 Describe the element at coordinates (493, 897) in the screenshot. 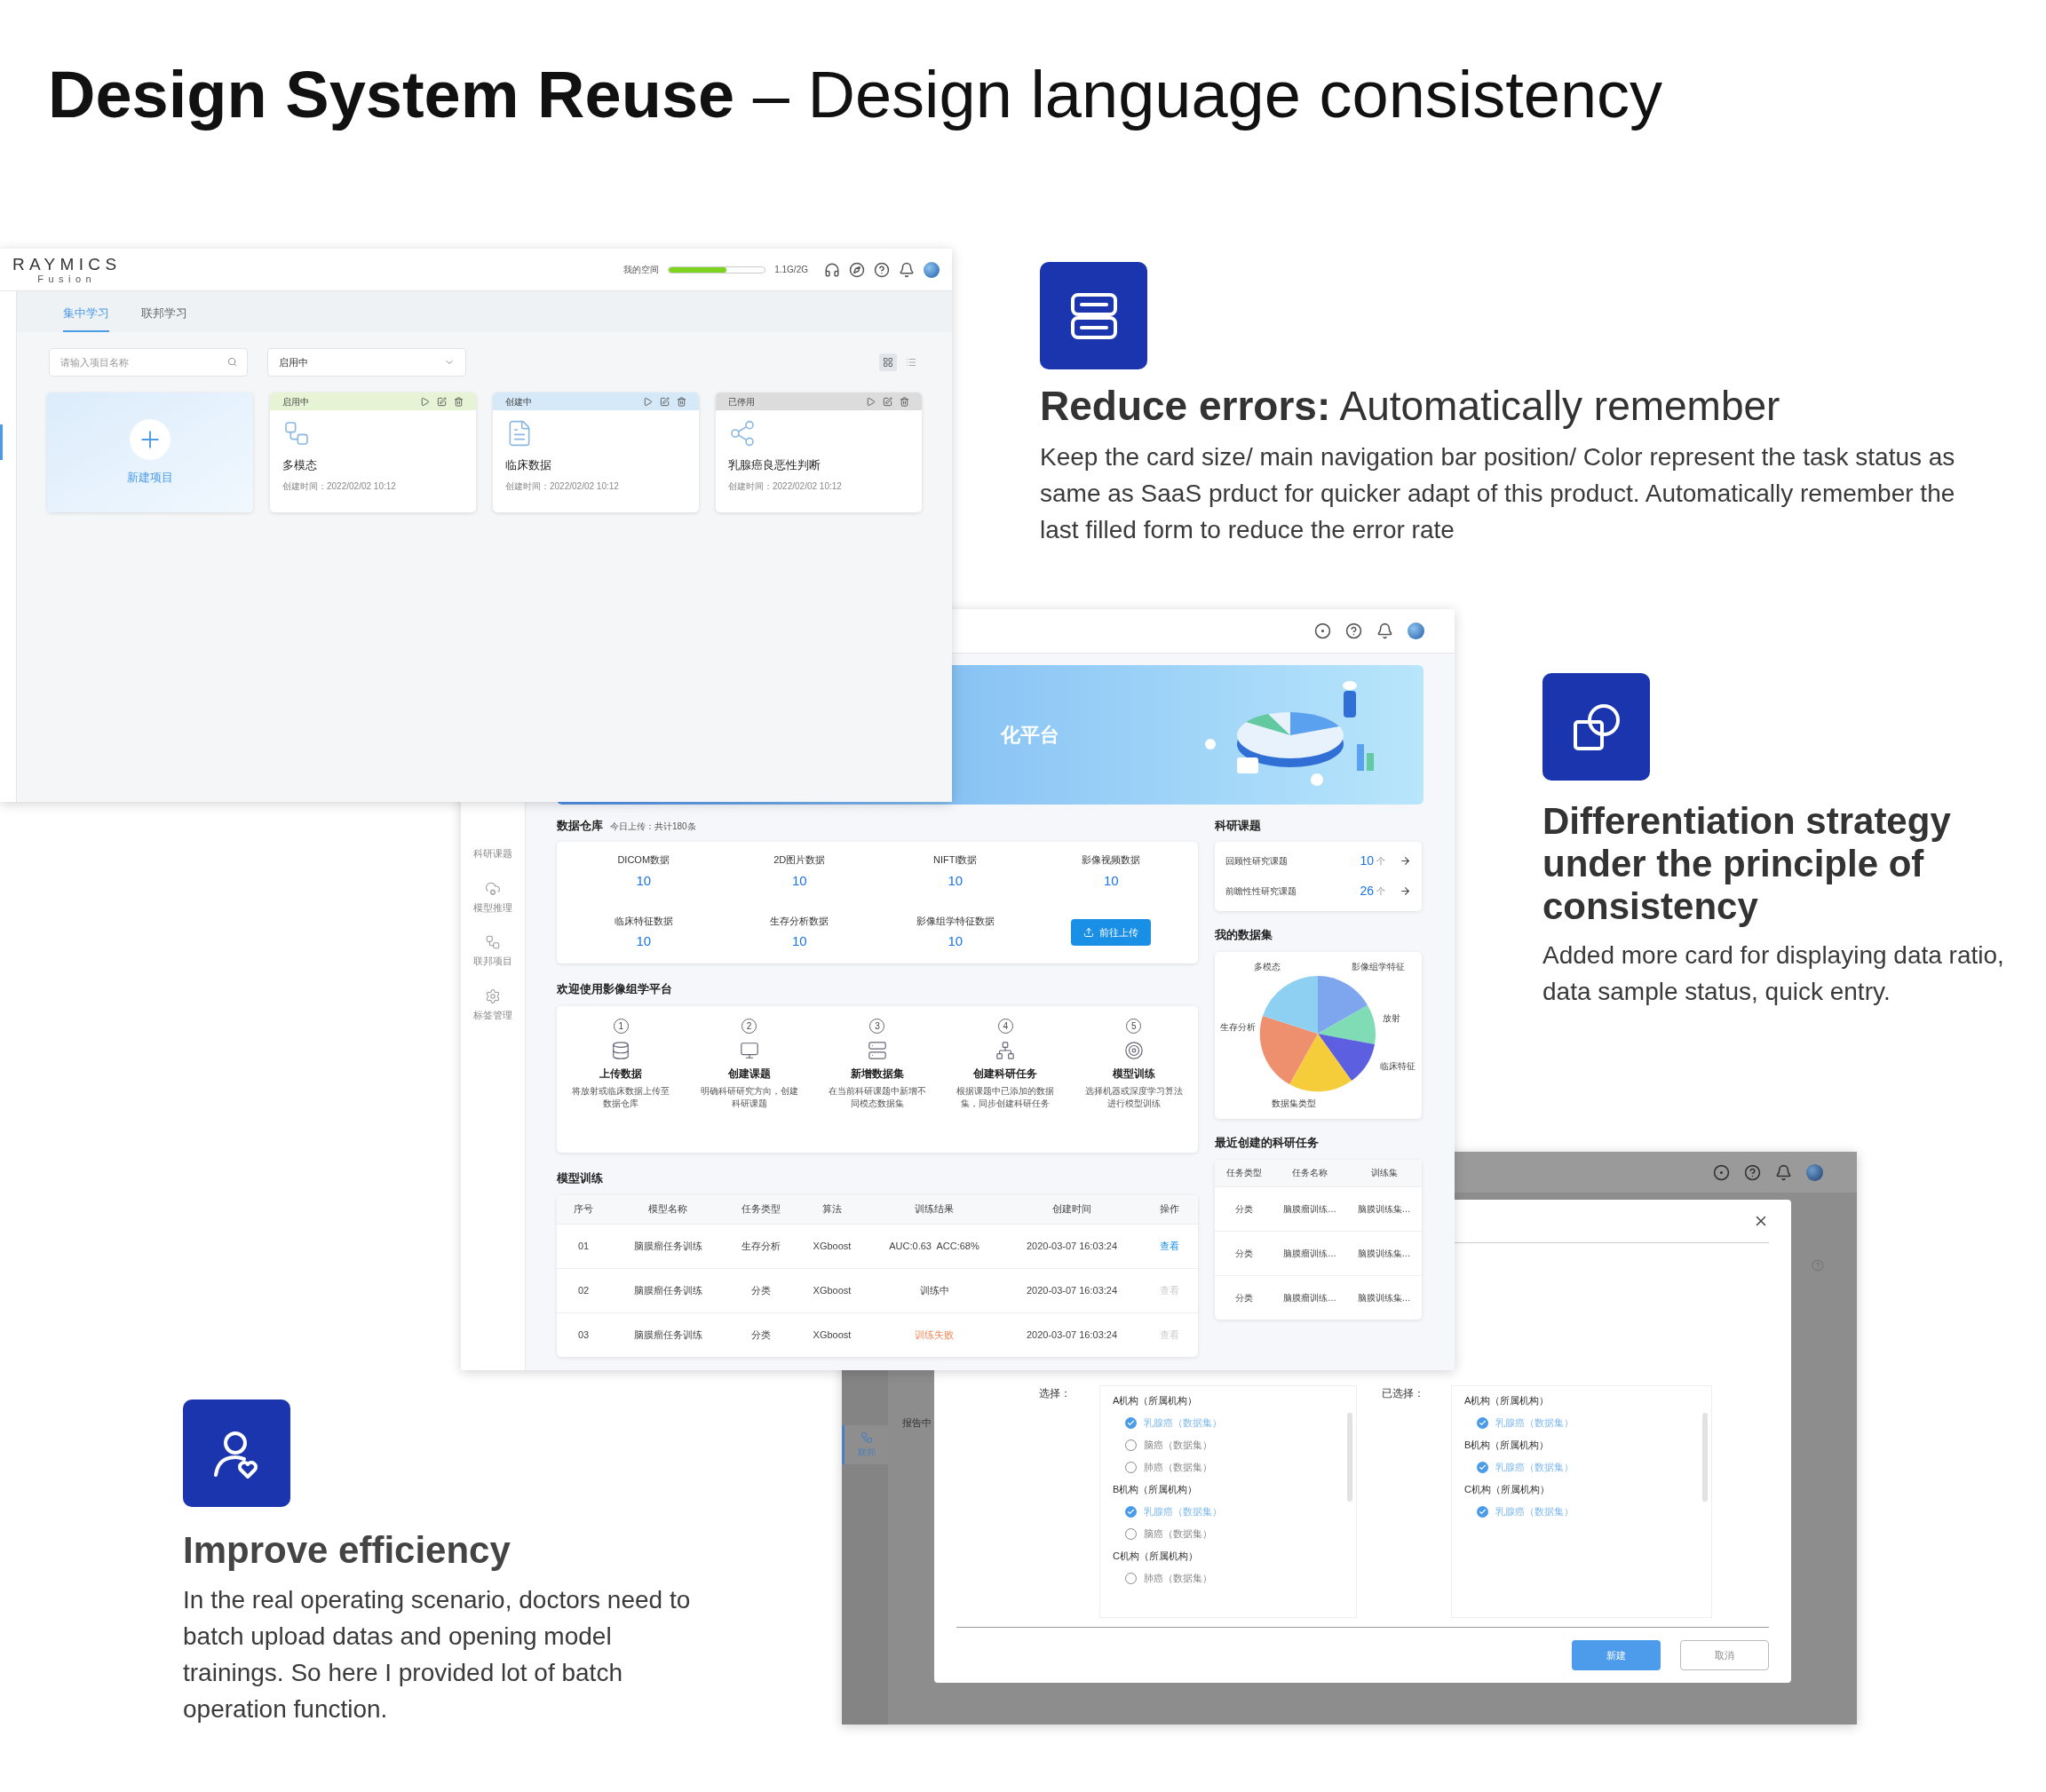

I see `sidebar-item: 模型推理` at that location.